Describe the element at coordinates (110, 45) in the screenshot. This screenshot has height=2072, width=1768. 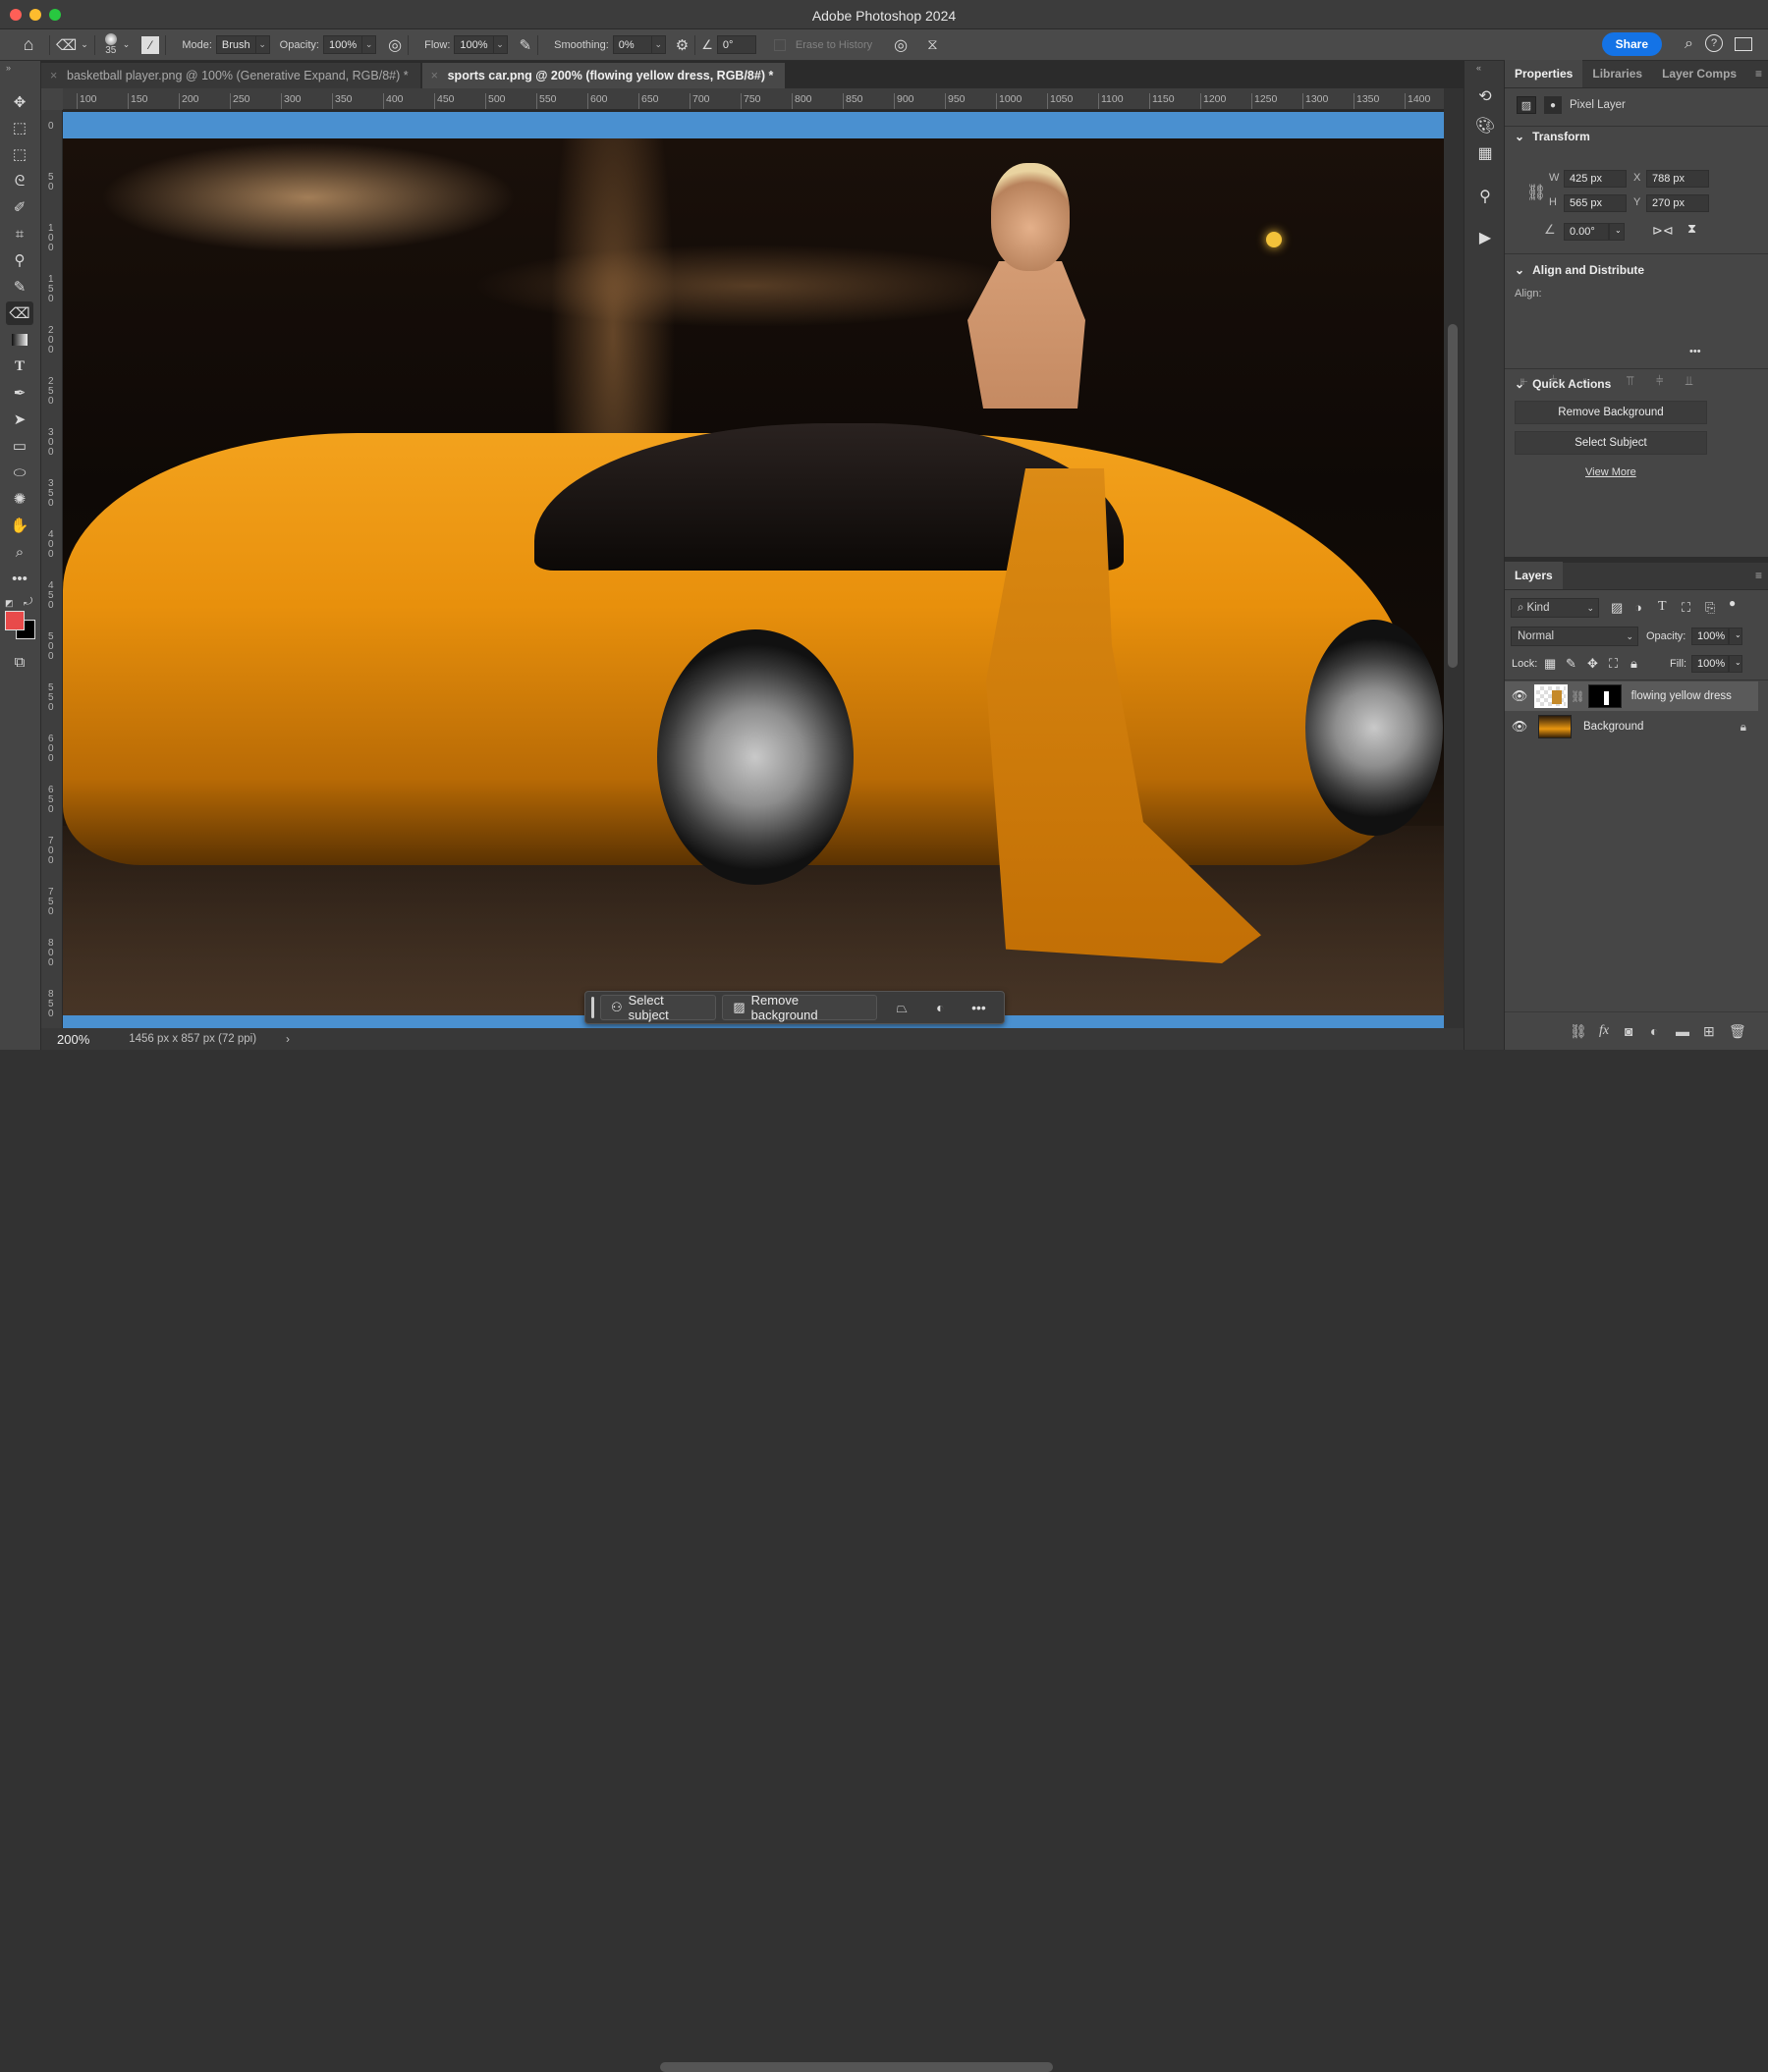
I see `brush-size-picker: 35` at that location.